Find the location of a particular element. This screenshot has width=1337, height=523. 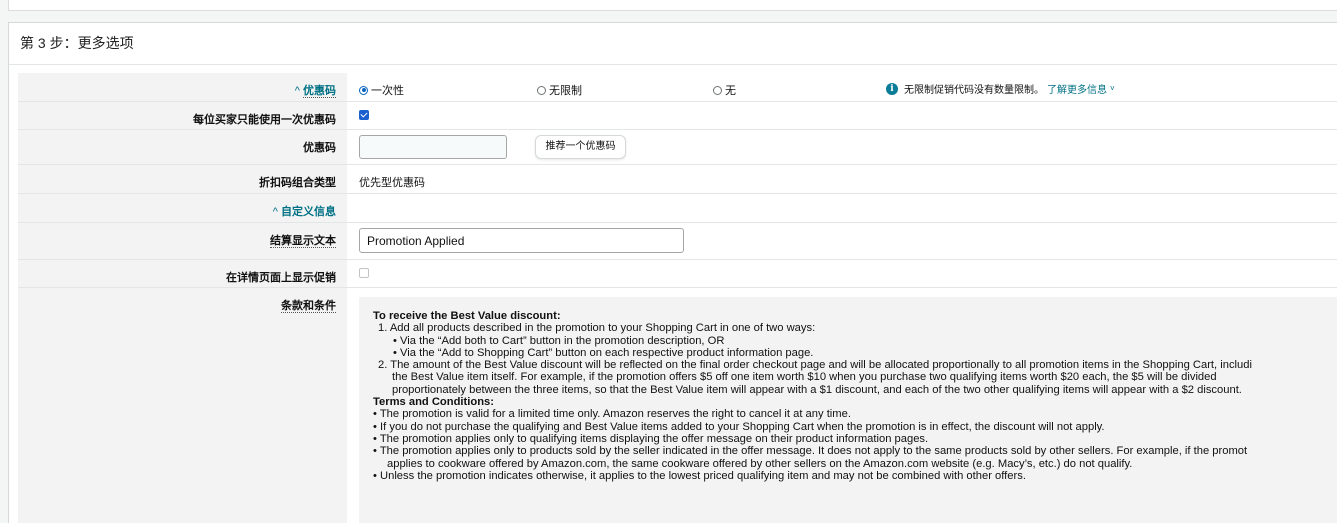

terms-heading: Terms and Conditions: is located at coordinates (433, 402).